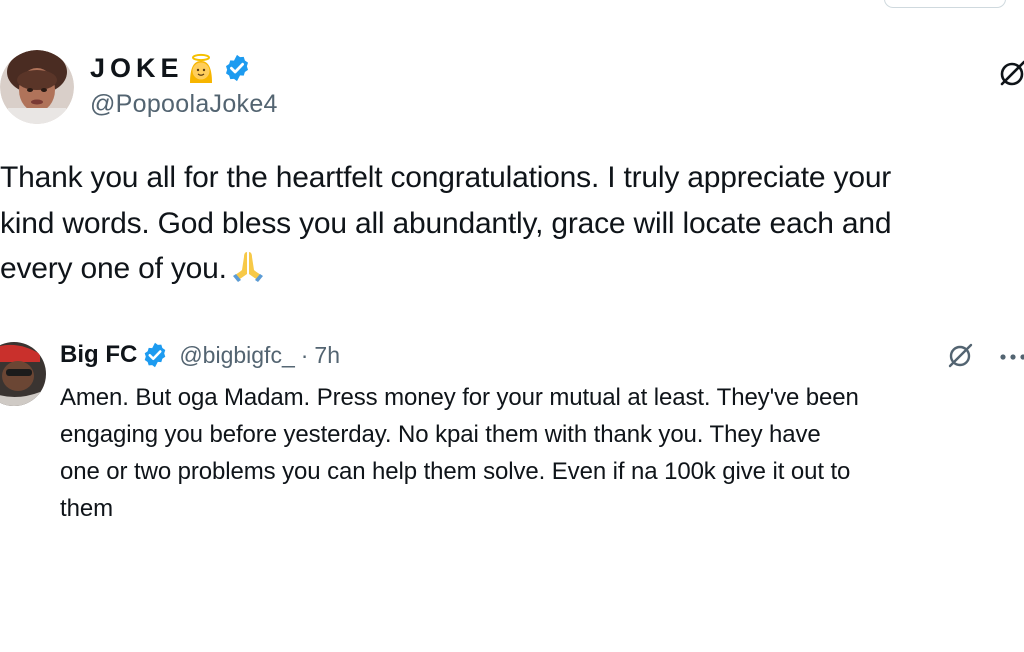 The width and height of the screenshot is (1024, 652). I want to click on main-handle: @PopoolaJoke4, so click(184, 104).